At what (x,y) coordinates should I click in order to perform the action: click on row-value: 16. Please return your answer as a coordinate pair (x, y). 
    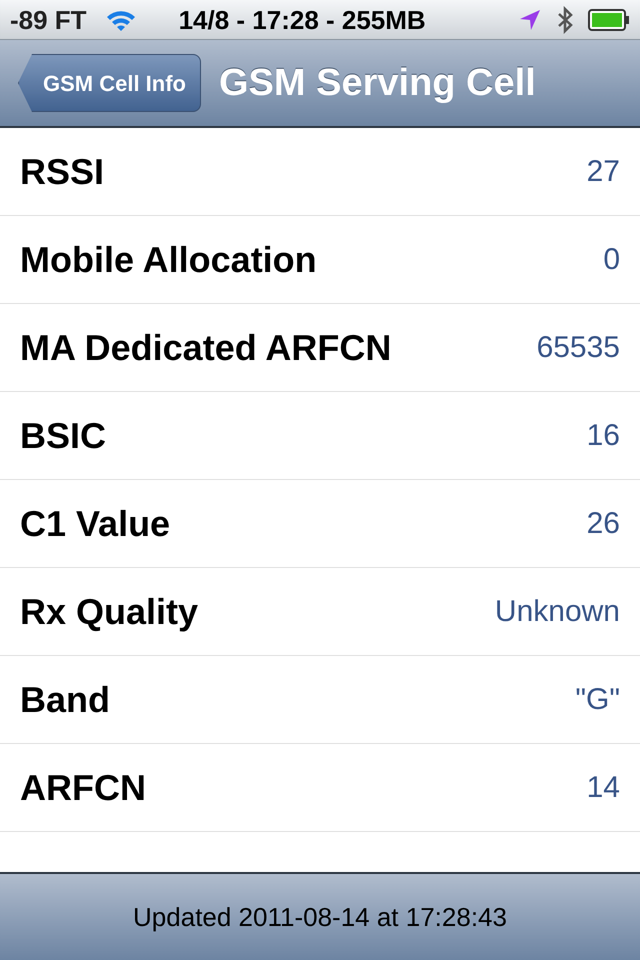
    Looking at the image, I should click on (603, 436).